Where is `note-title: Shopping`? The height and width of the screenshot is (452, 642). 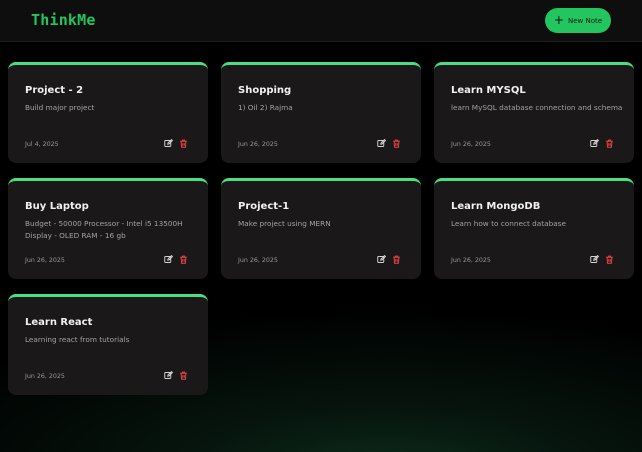 note-title: Shopping is located at coordinates (265, 90).